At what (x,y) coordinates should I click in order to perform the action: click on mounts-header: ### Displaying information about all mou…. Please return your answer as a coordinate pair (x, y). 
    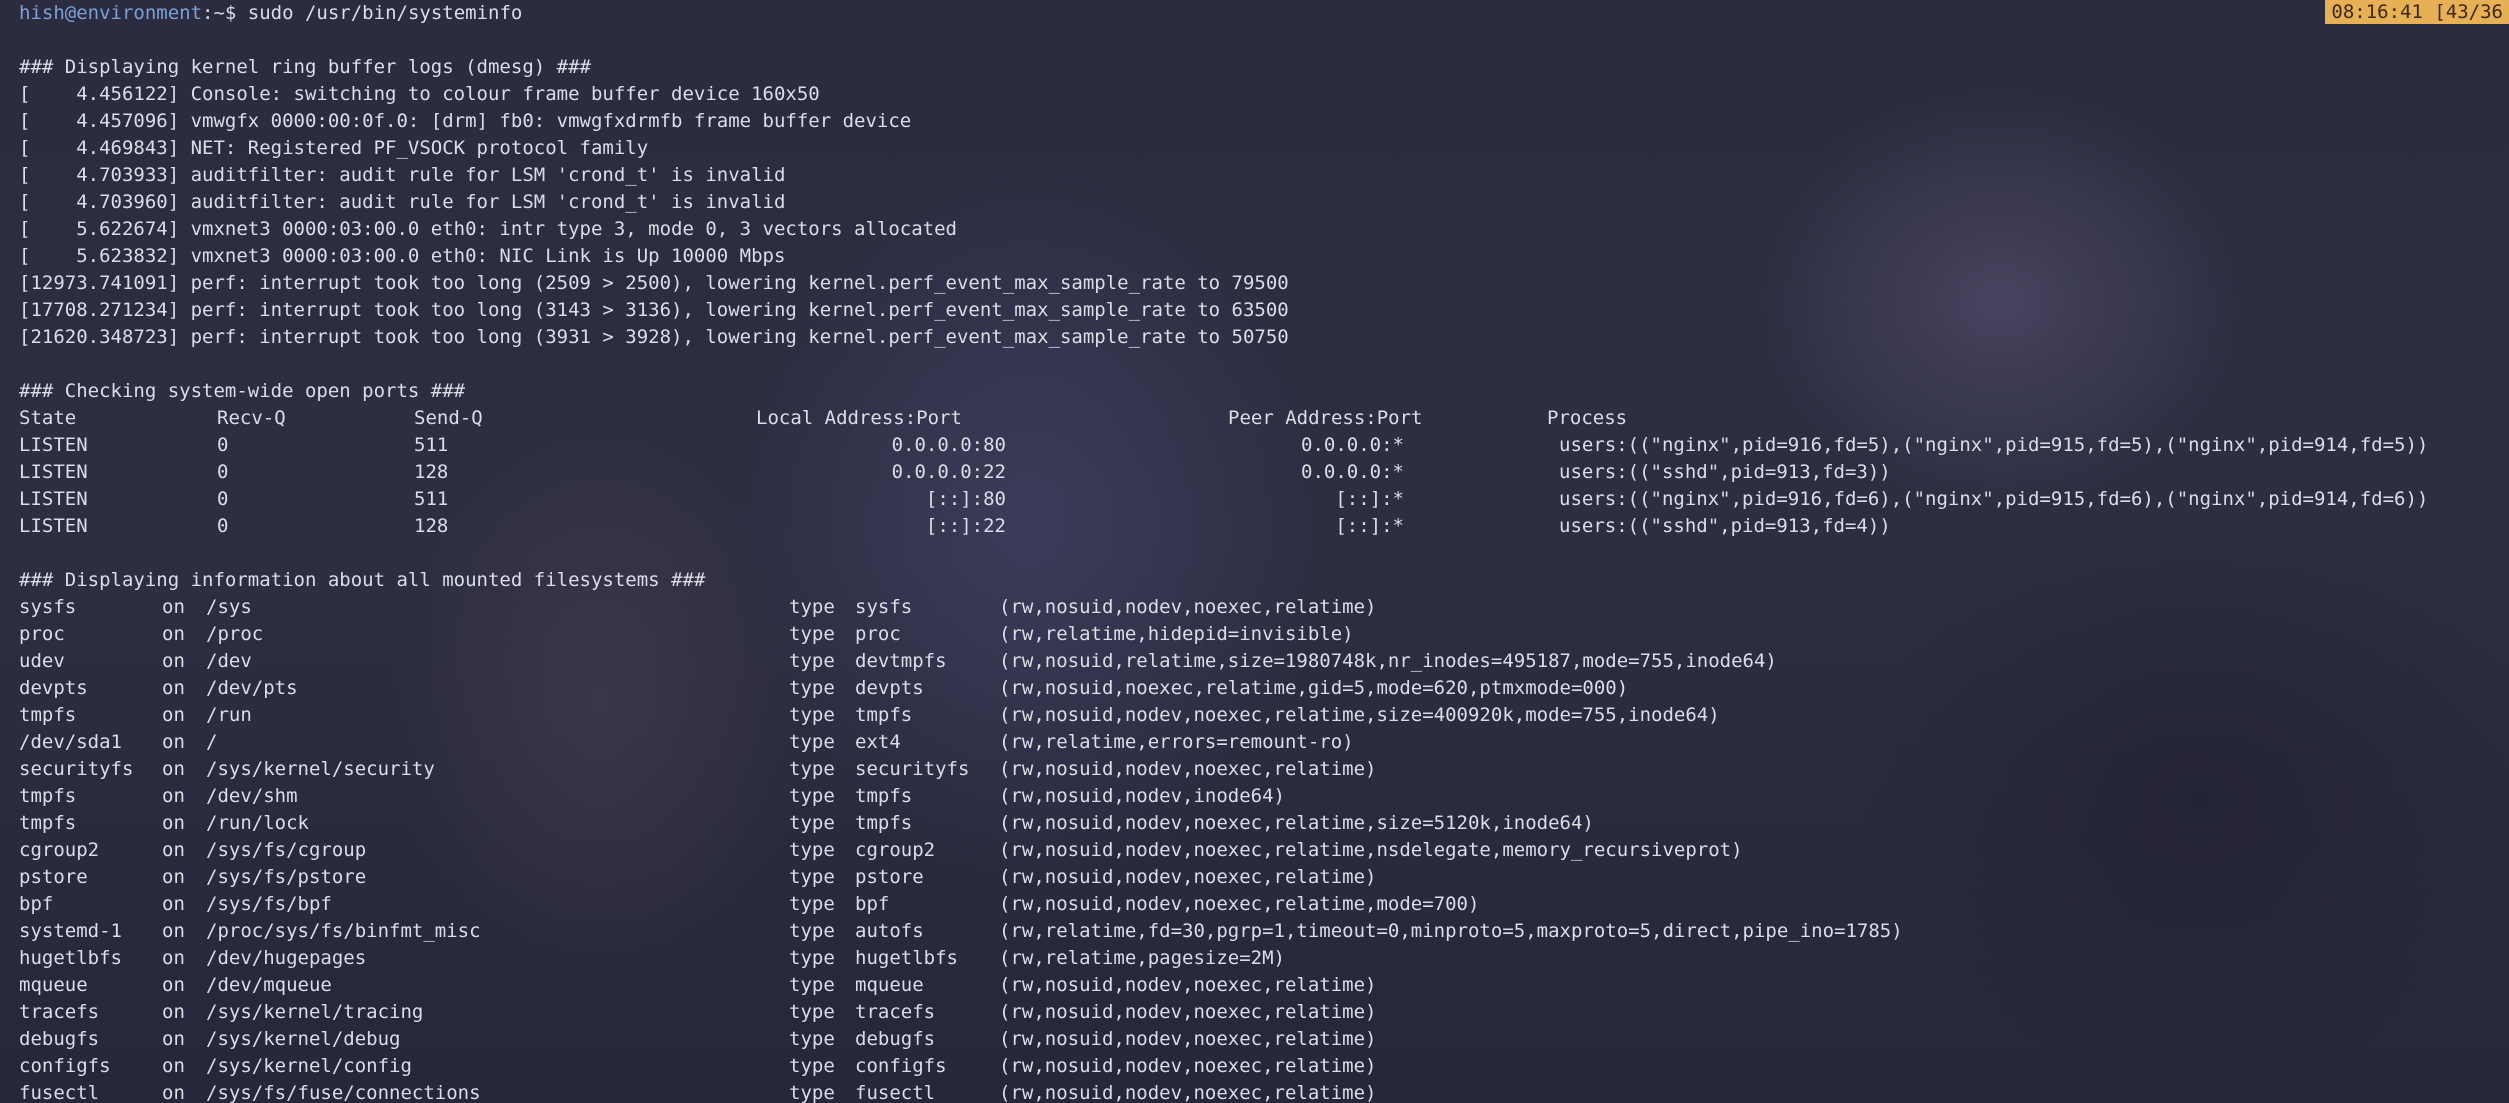
    Looking at the image, I should click on (362, 580).